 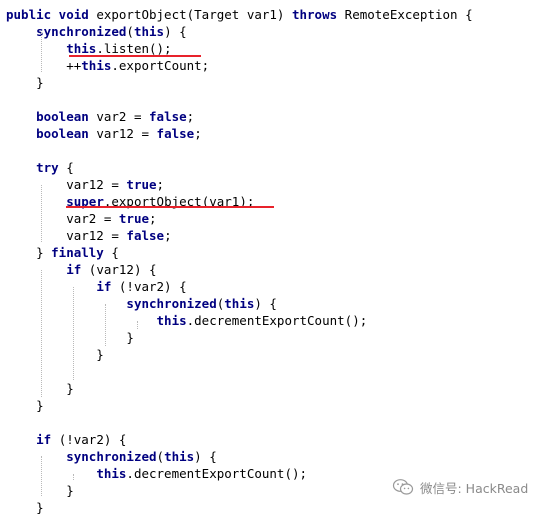 I want to click on code-line: if (var12) {, so click(x=81, y=269).